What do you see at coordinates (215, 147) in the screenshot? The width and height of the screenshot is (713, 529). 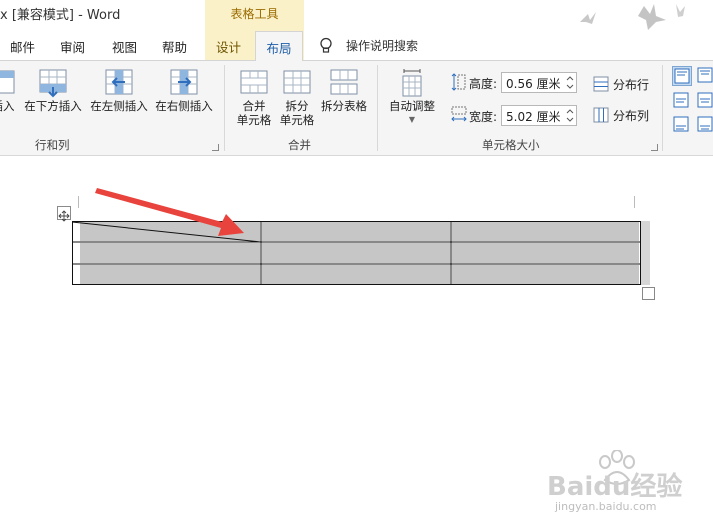 I see `rows-columns-launcher-icon` at bounding box center [215, 147].